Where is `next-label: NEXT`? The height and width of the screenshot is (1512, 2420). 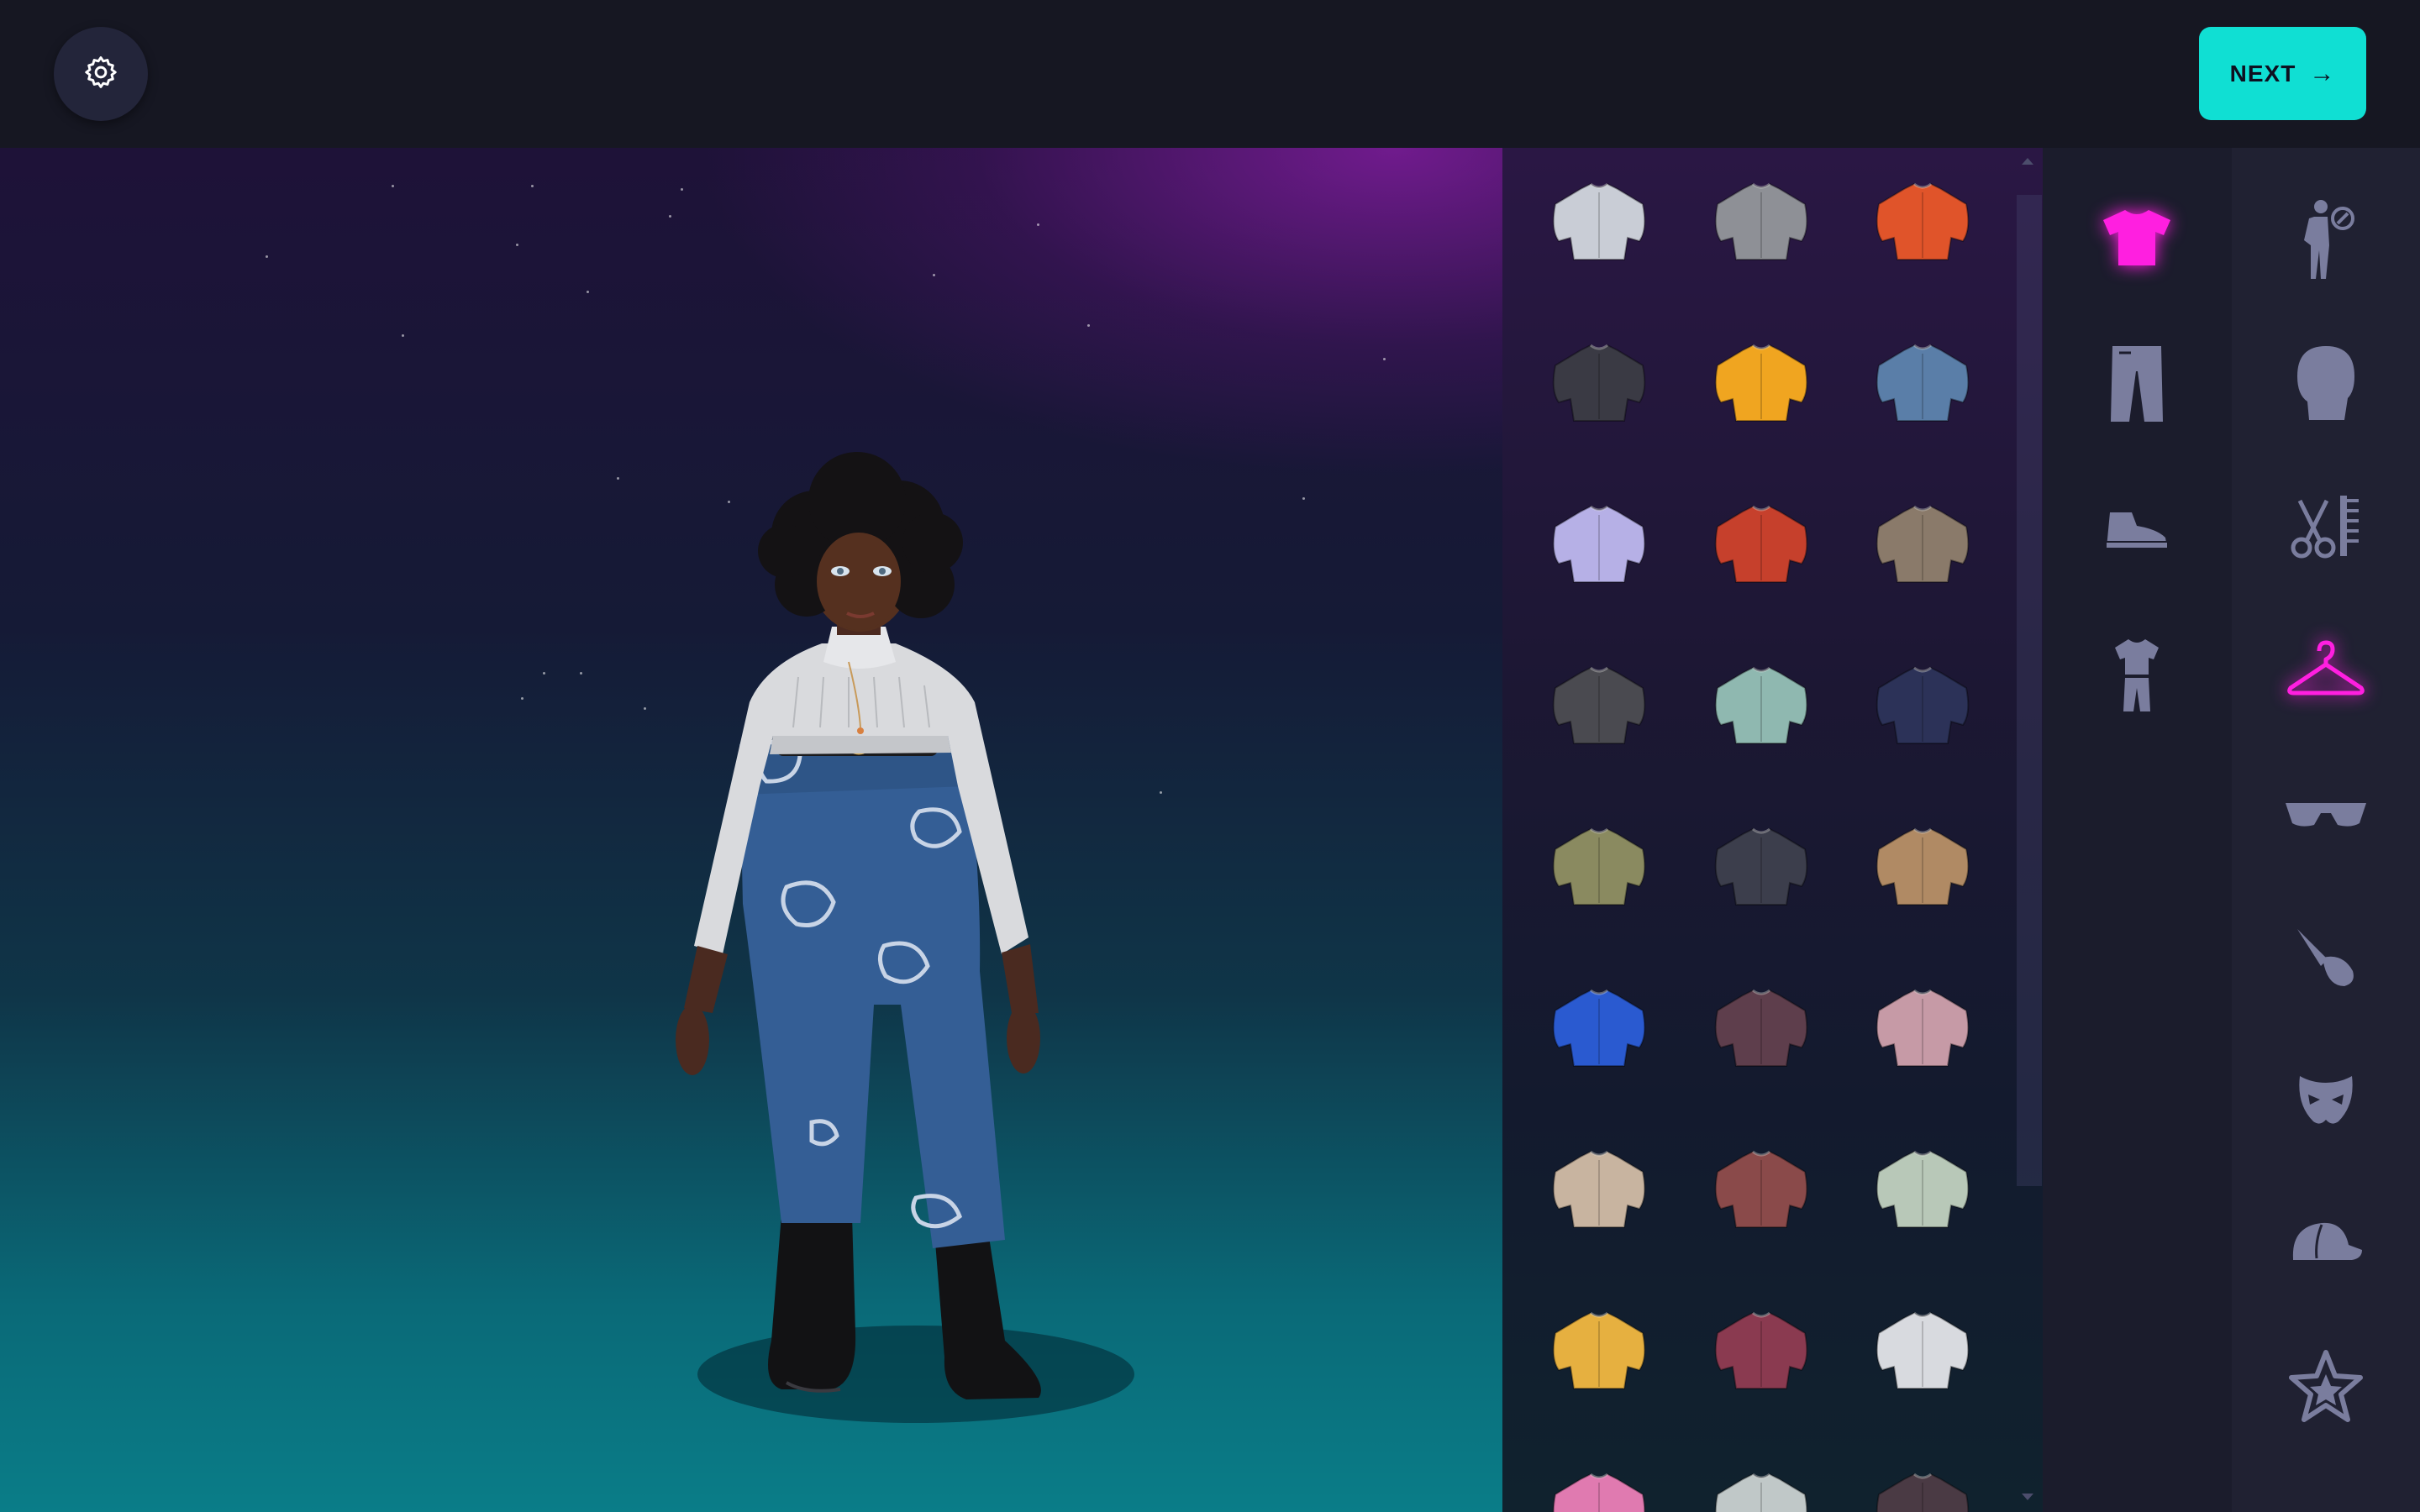 next-label: NEXT is located at coordinates (2263, 73).